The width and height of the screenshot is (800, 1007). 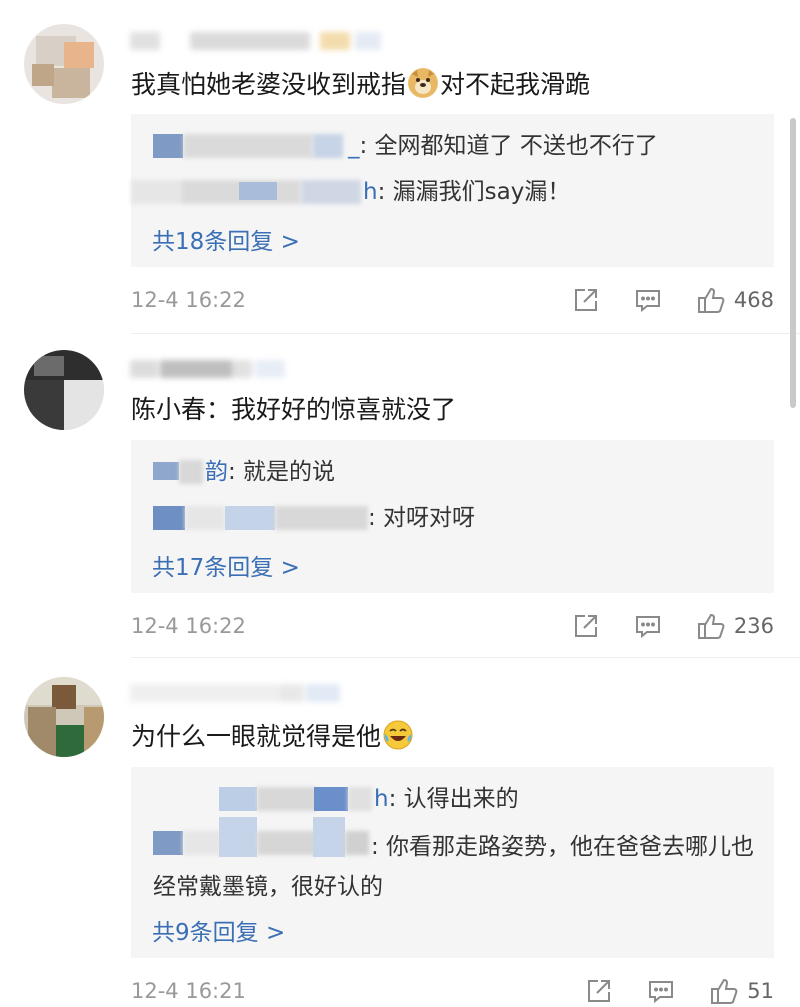 What do you see at coordinates (216, 472) in the screenshot?
I see `reply-username-tail: 韵` at bounding box center [216, 472].